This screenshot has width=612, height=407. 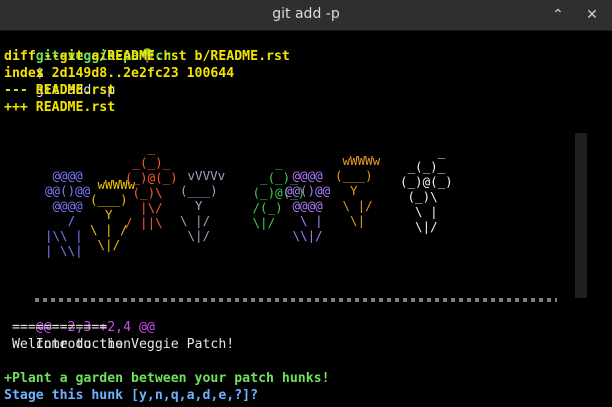 I want to click on plant-6: @@@@ @@()@@ @@@@ \ | \\|/, so click(x=308, y=205).